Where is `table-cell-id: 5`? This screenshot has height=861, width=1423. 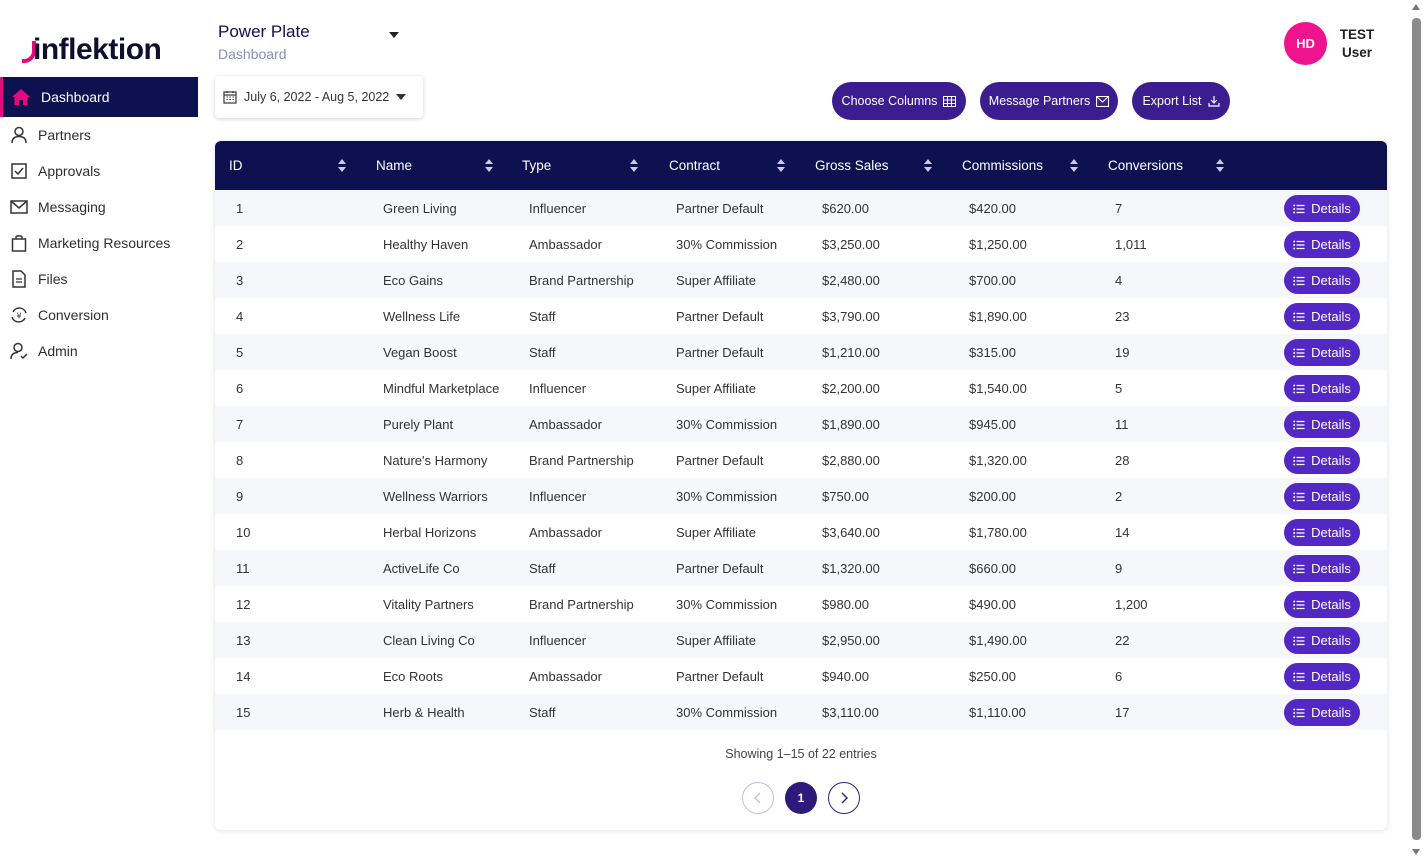
table-cell-id: 5 is located at coordinates (240, 352).